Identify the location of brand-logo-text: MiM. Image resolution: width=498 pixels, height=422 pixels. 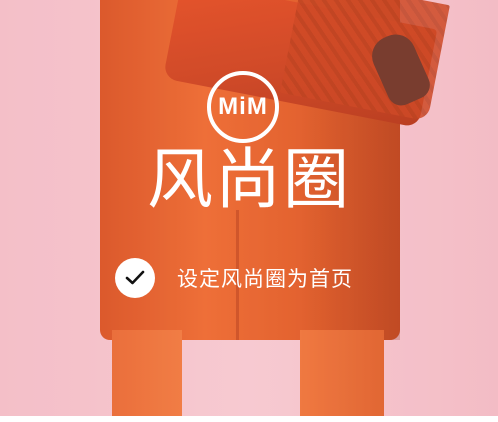
(243, 106).